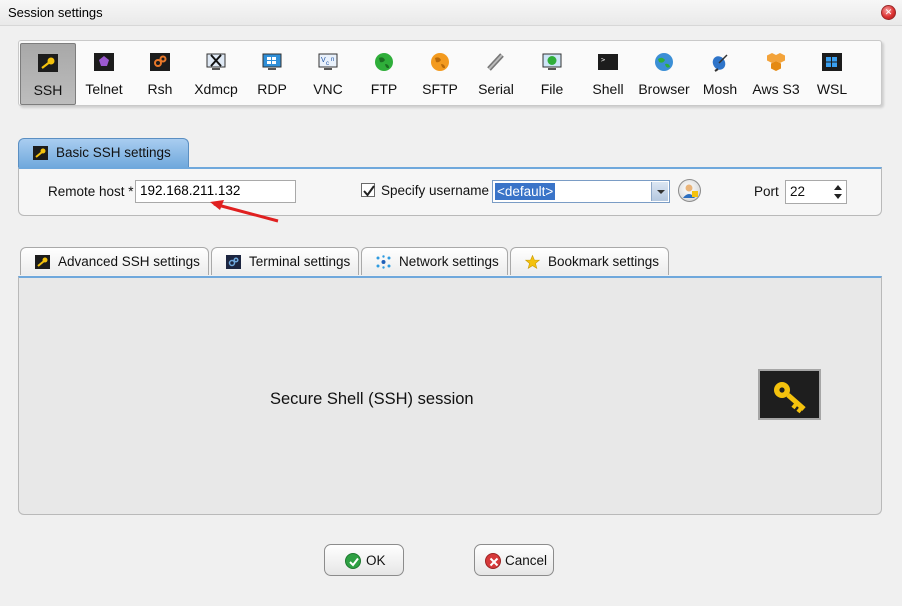 Image resolution: width=902 pixels, height=606 pixels. Describe the element at coordinates (353, 561) in the screenshot. I see `check-circle-icon` at that location.